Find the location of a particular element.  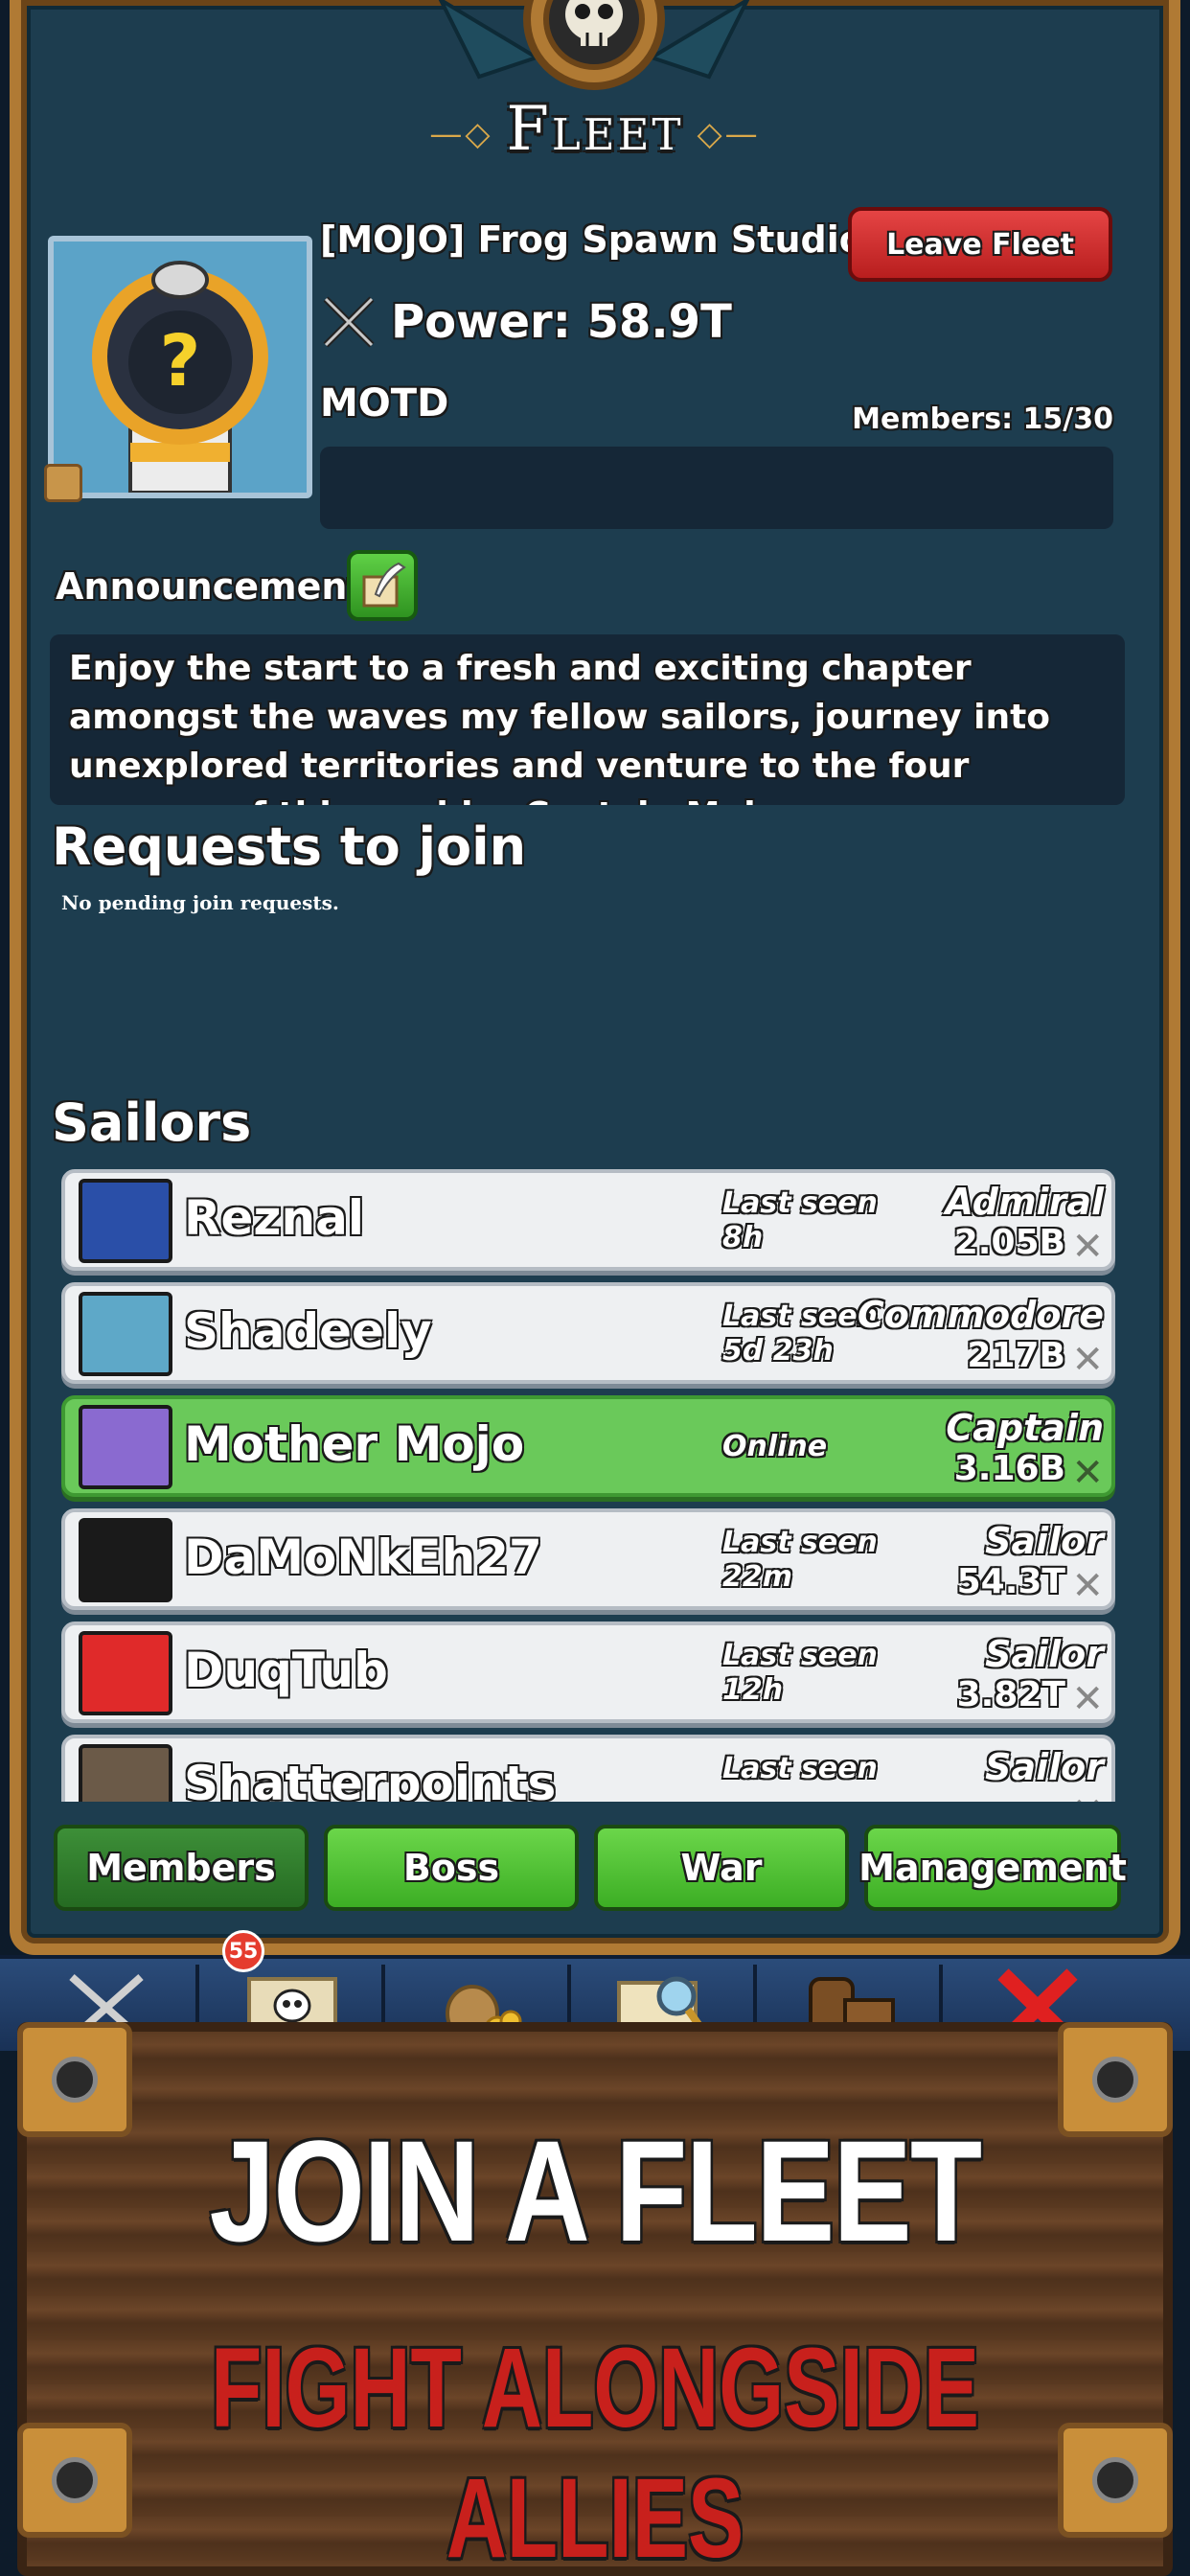

page-title: —◇ Fleet ◇— is located at coordinates (595, 129).